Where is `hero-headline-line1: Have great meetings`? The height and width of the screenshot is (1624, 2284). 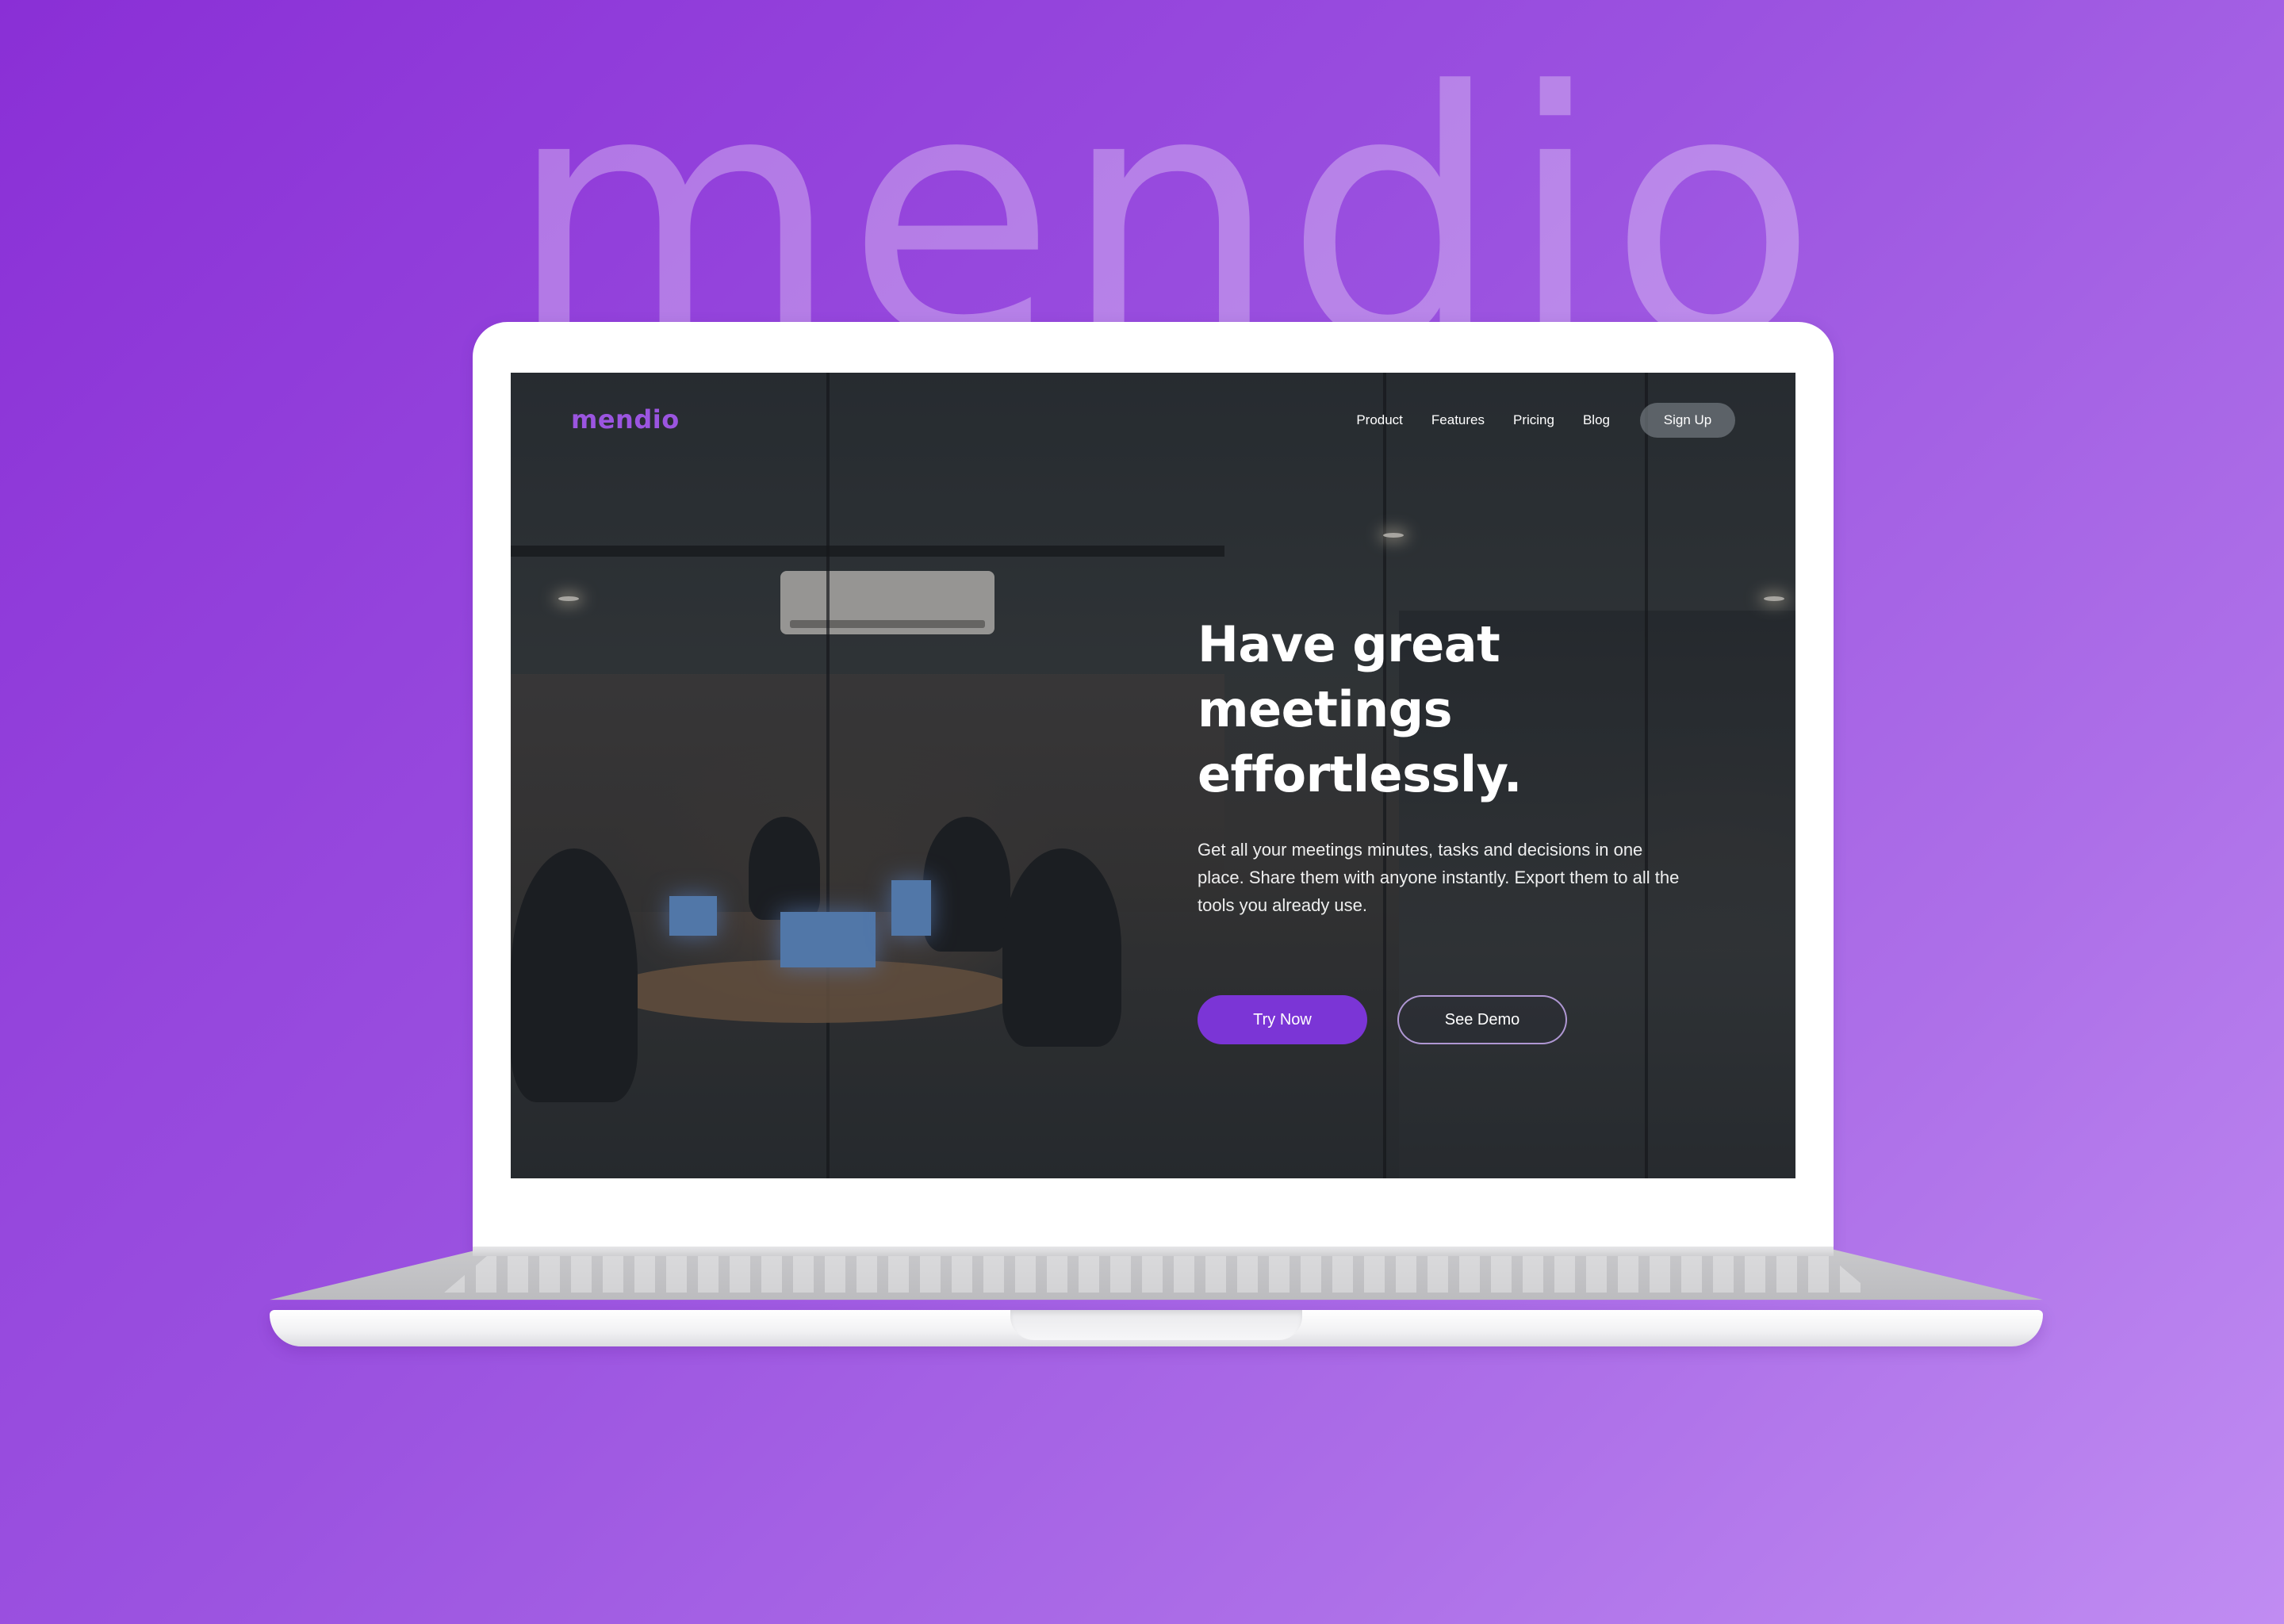
hero-headline-line1: Have great meetings is located at coordinates (1349, 676).